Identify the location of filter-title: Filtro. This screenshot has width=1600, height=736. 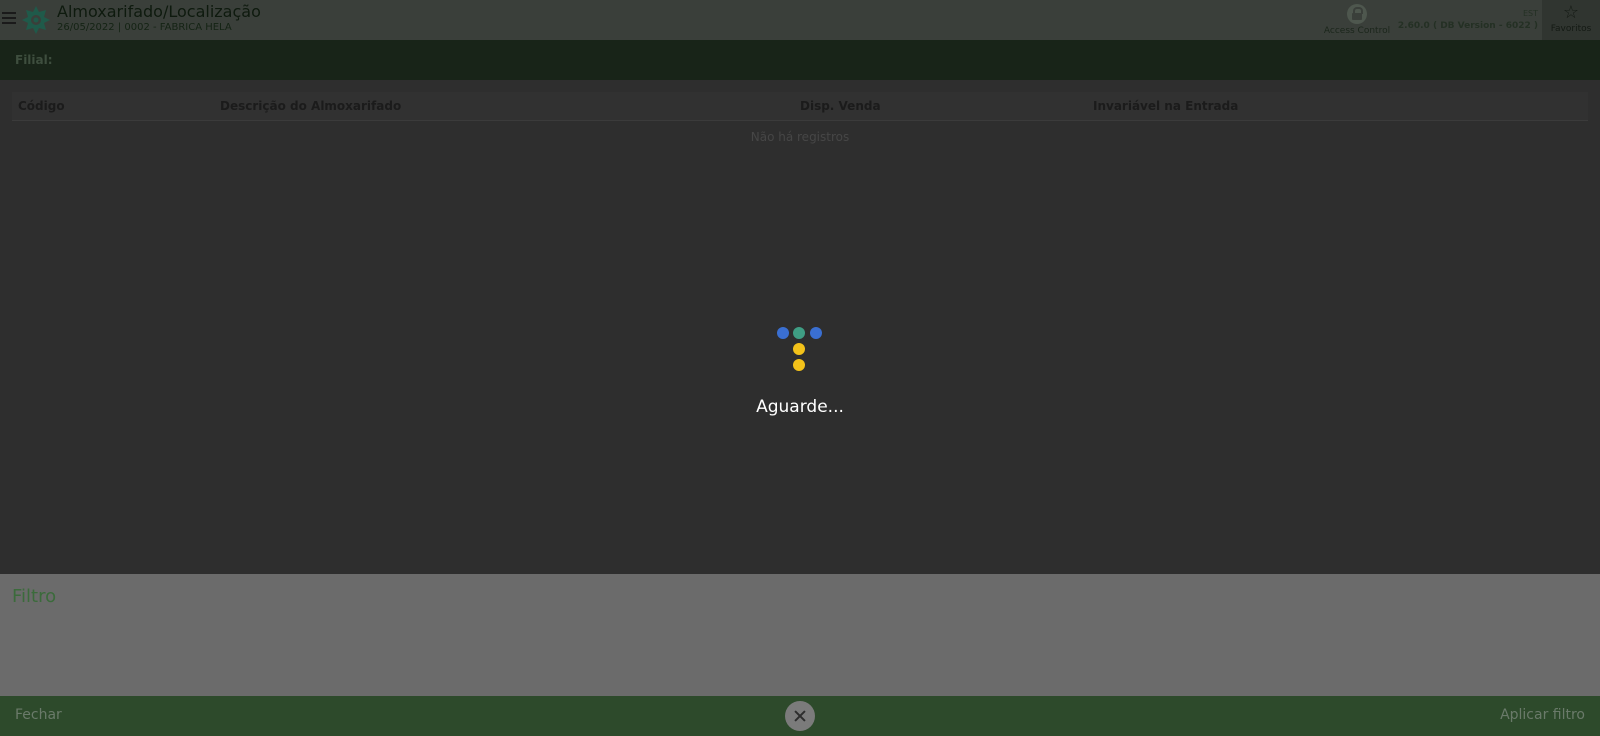
(34, 596).